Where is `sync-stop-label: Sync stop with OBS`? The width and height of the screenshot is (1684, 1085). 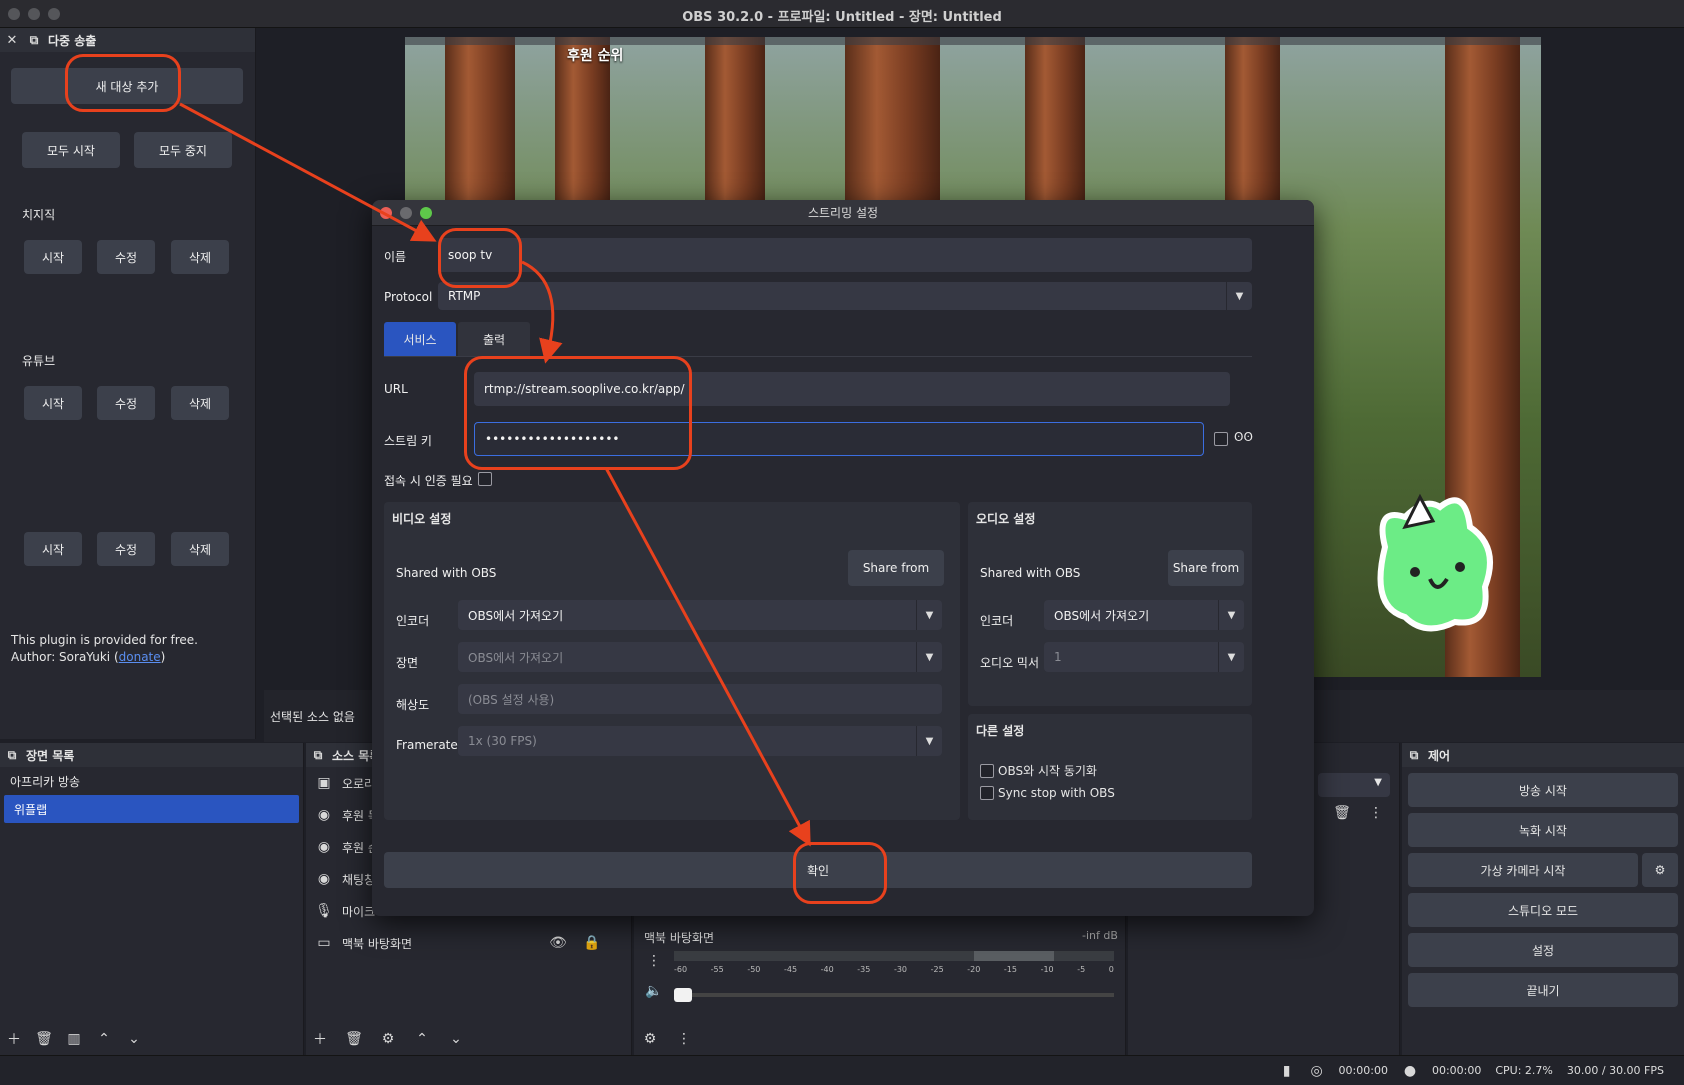 sync-stop-label: Sync stop with OBS is located at coordinates (1056, 793).